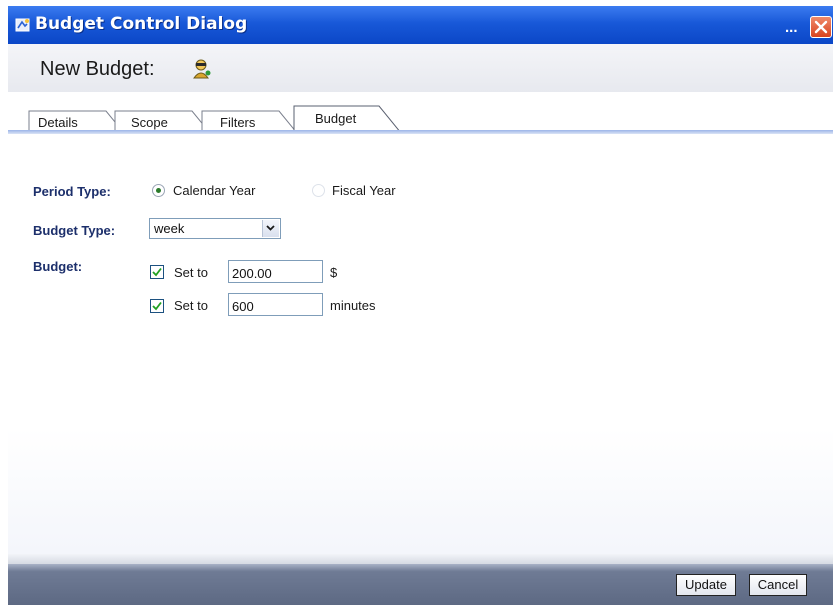  I want to click on chevron-down-icon, so click(270, 228).